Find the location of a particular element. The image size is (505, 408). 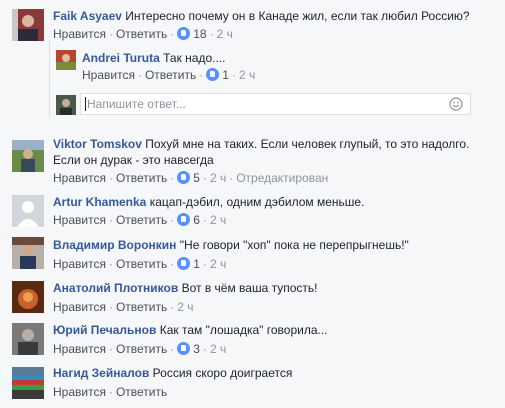

current-user-avatar is located at coordinates (66, 105).